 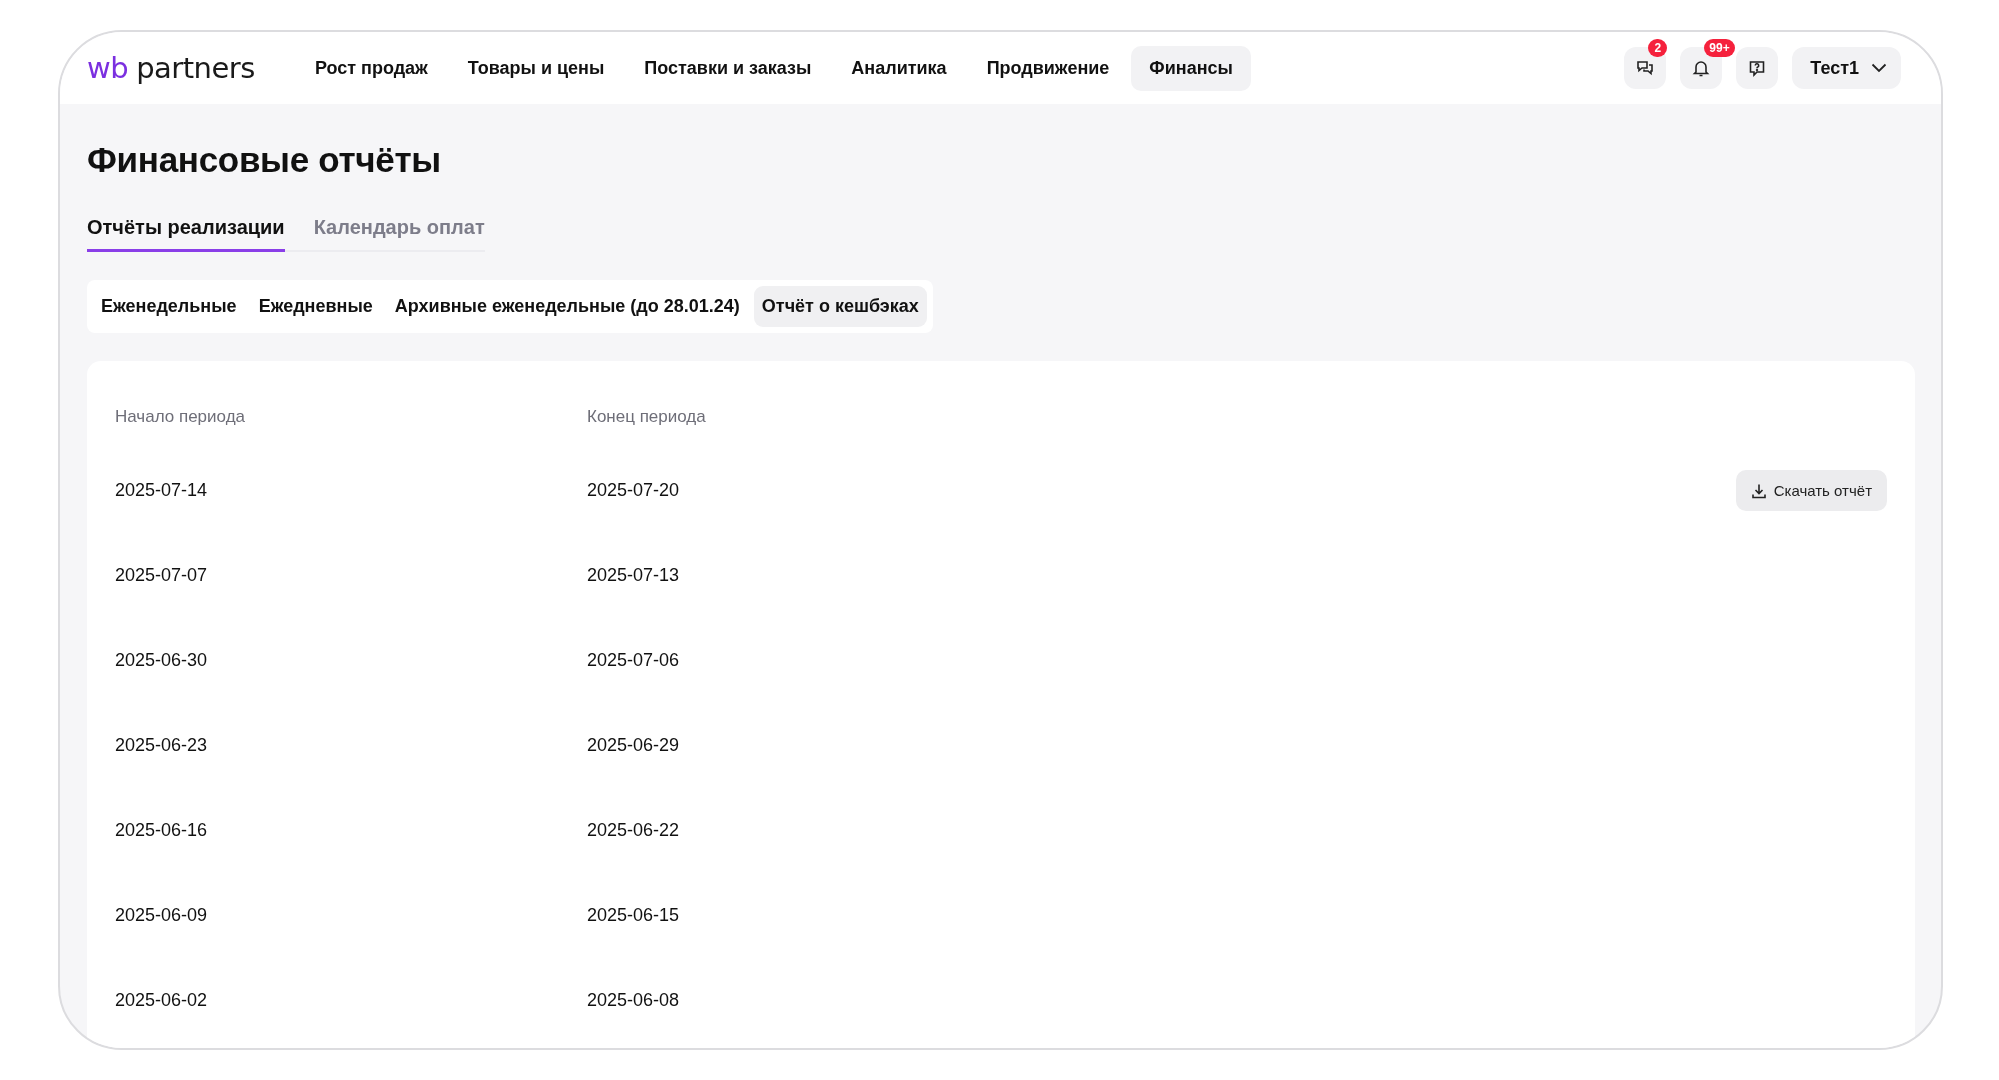 What do you see at coordinates (1846, 68) in the screenshot?
I see `account-menu: Тест1` at bounding box center [1846, 68].